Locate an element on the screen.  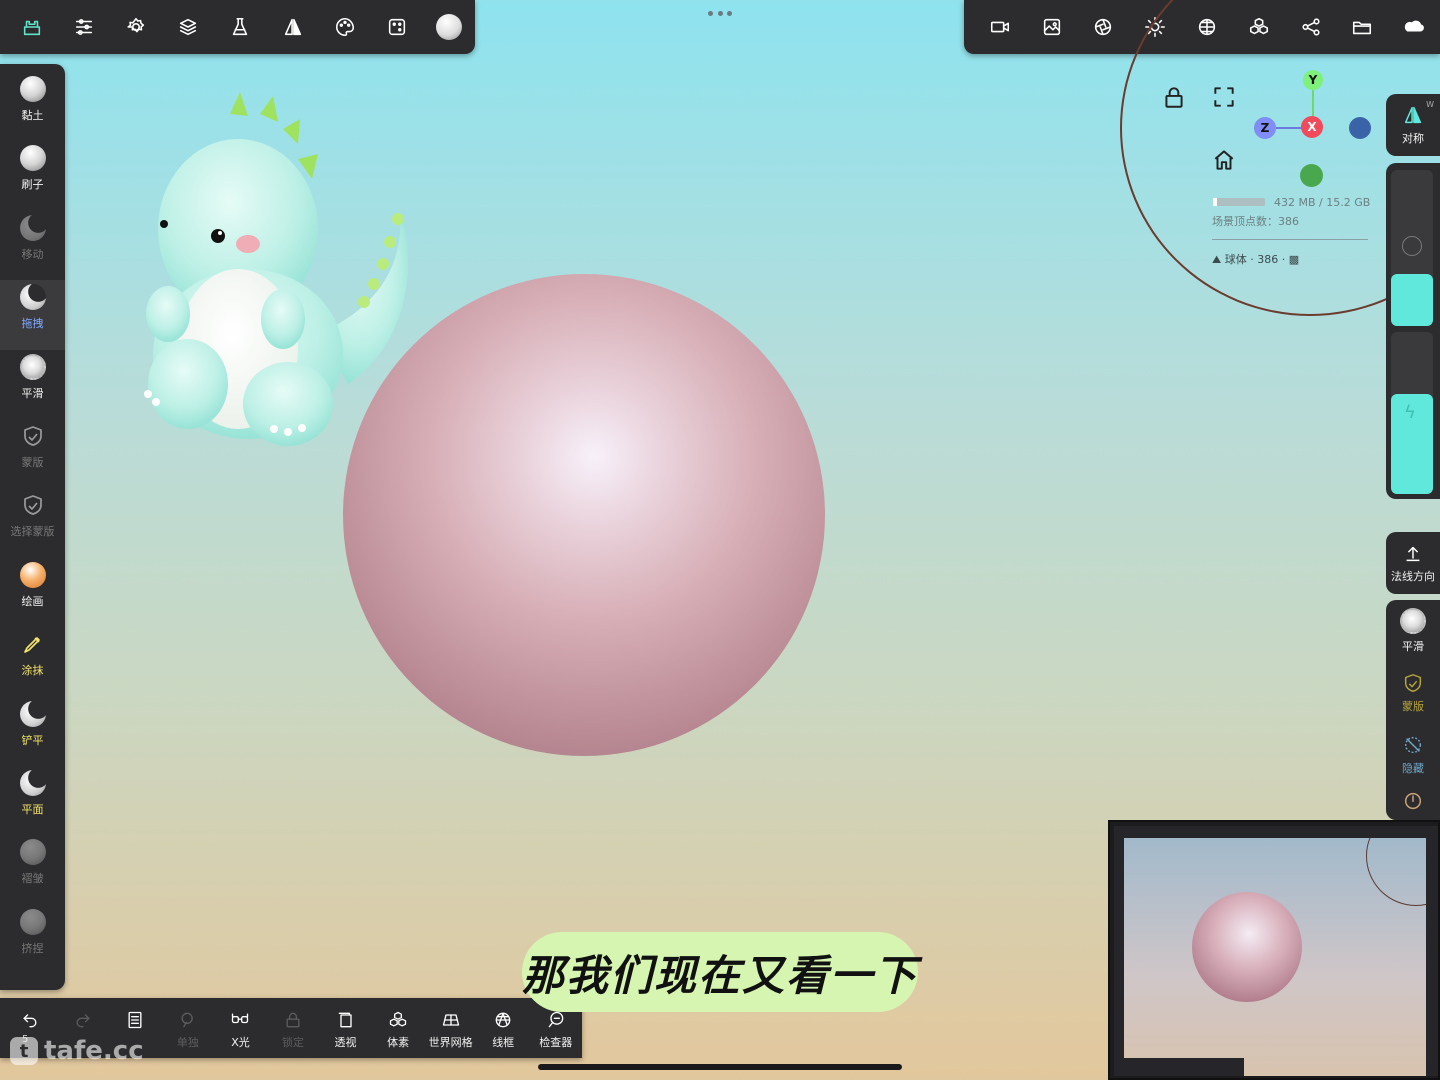
smooth-label: 平滑 is located at coordinates (1413, 646).